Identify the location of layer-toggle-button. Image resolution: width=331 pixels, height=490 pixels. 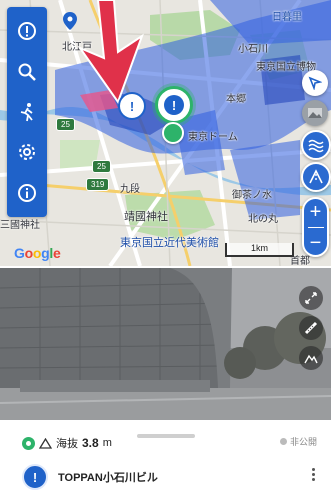
(316, 145).